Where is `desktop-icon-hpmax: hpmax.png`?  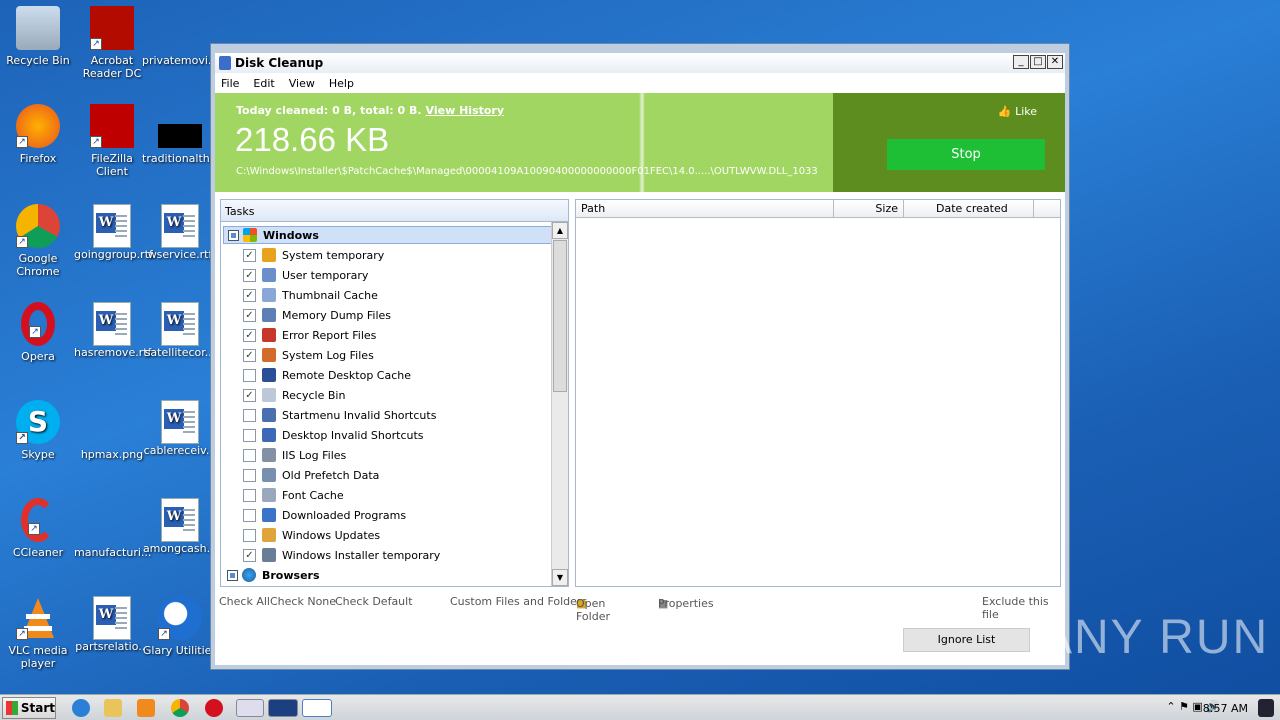
desktop-icon-hpmax: hpmax.png is located at coordinates (112, 430).